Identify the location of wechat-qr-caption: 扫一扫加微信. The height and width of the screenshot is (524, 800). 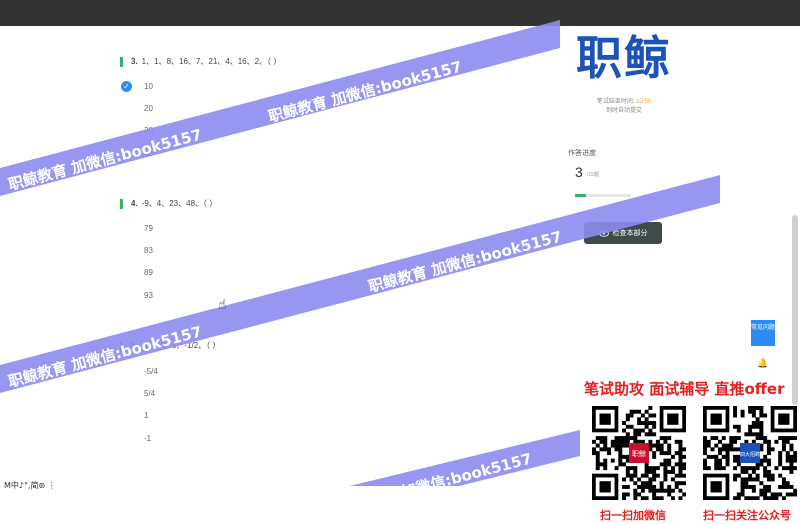
(633, 515).